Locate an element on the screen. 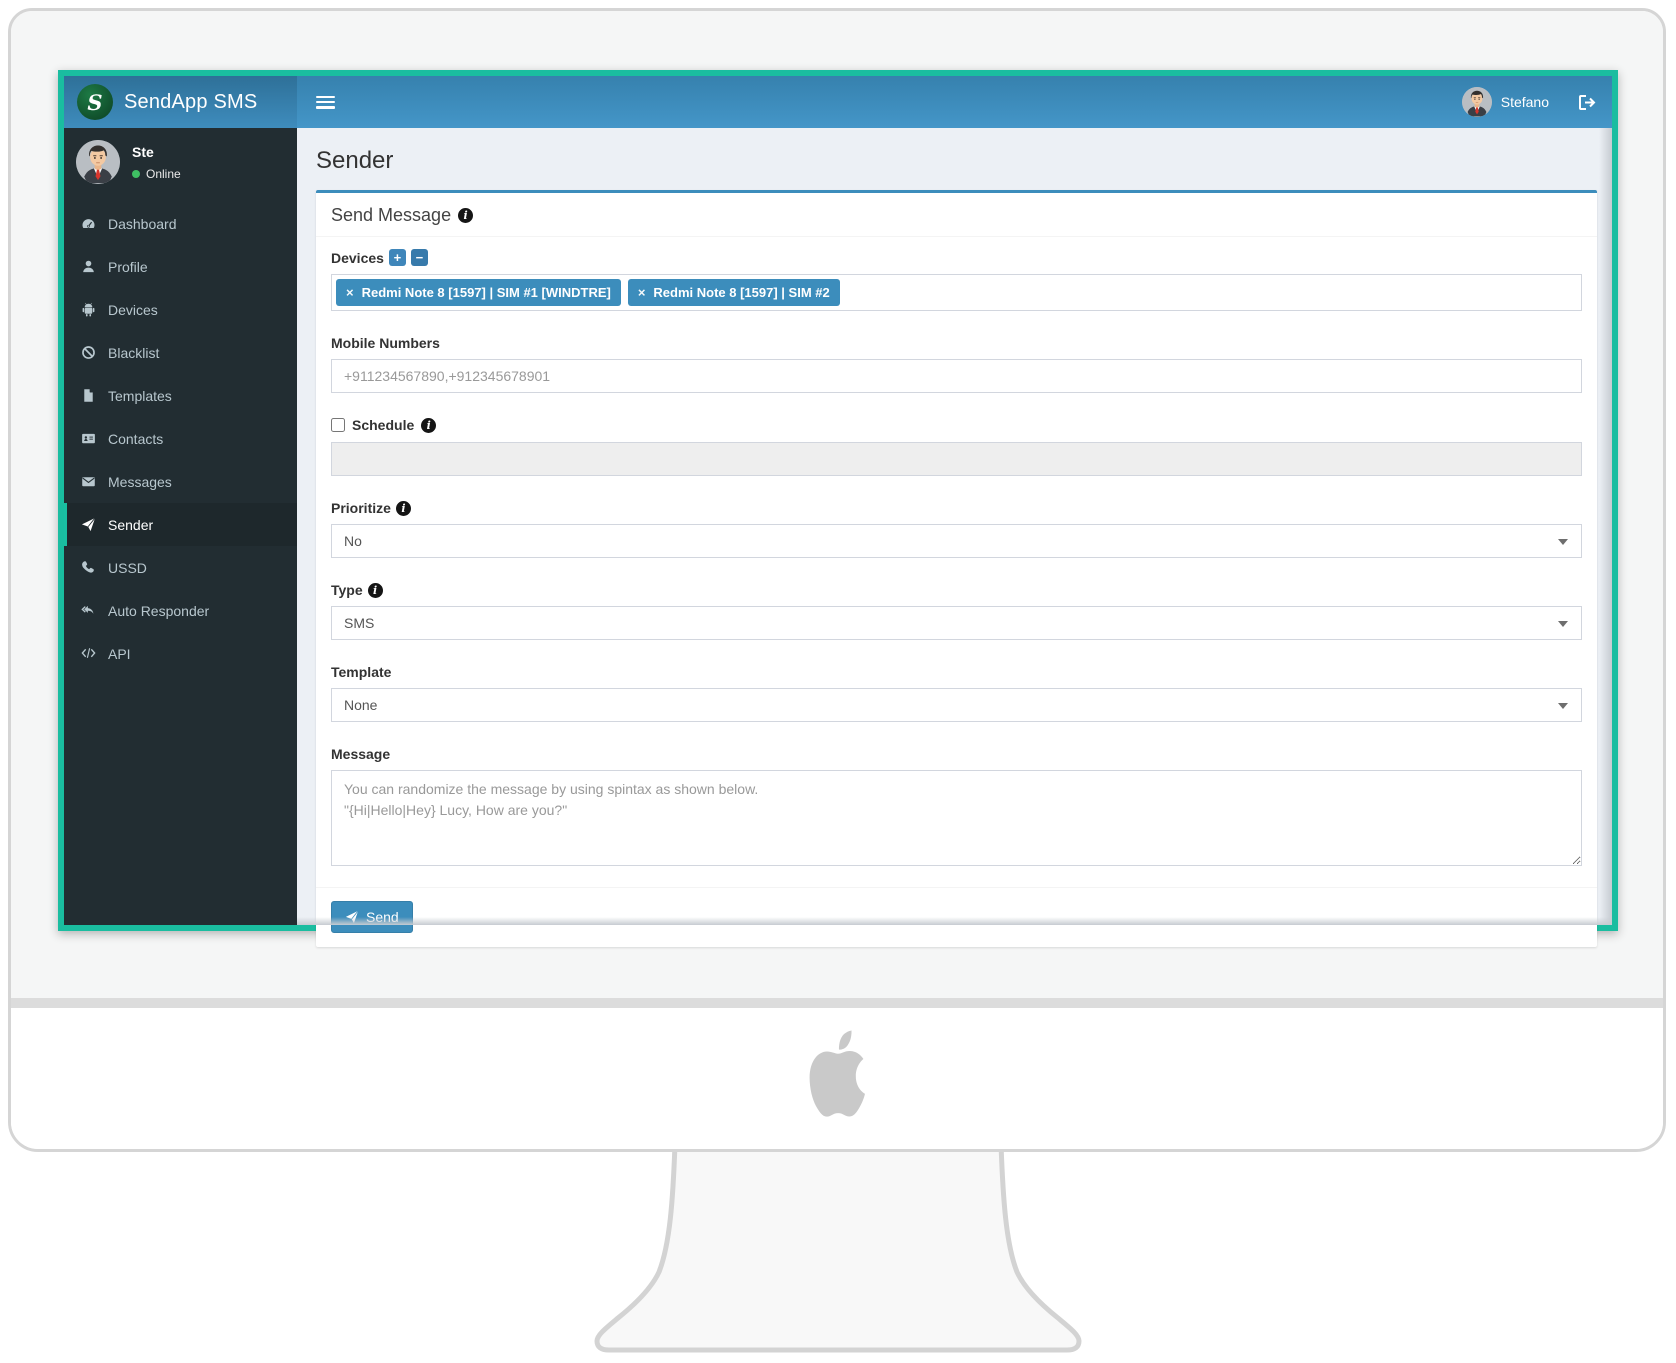 This screenshot has height=1363, width=1676. navbar-user-menu: Stefano is located at coordinates (1536, 102).